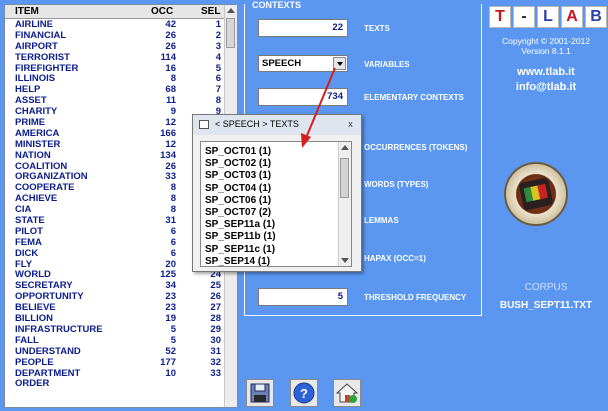  What do you see at coordinates (240, 236) in the screenshot?
I see `list-item: SP_SEP11b (1)` at bounding box center [240, 236].